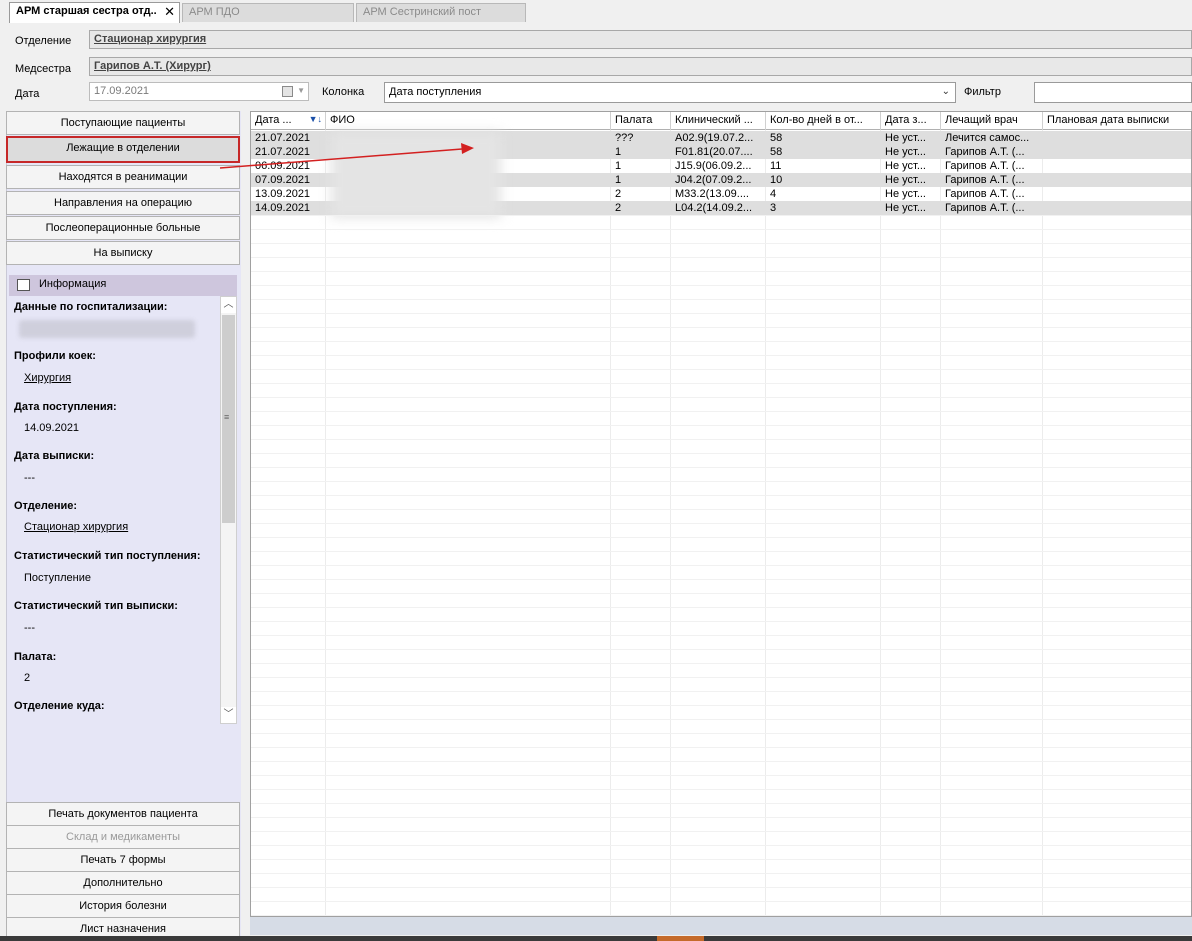  What do you see at coordinates (283, 138) in the screenshot?
I see `cell-admission-date: 21.07.2021` at bounding box center [283, 138].